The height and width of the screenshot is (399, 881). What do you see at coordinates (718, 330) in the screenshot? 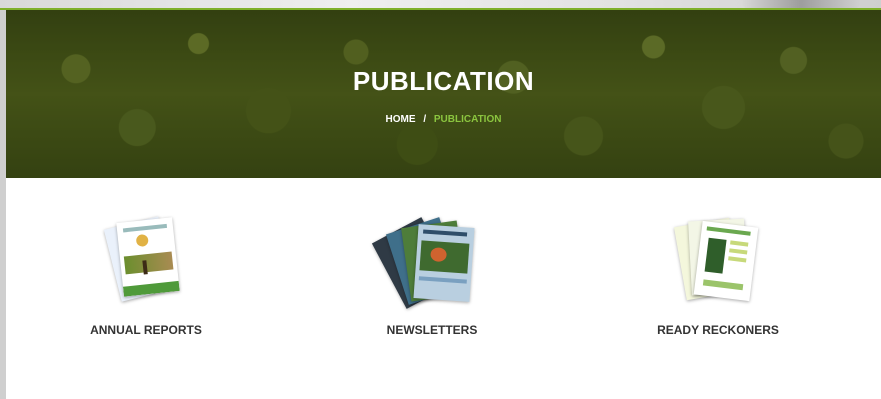
I see `ready-reckoners-label: READY RECKONERS` at bounding box center [718, 330].